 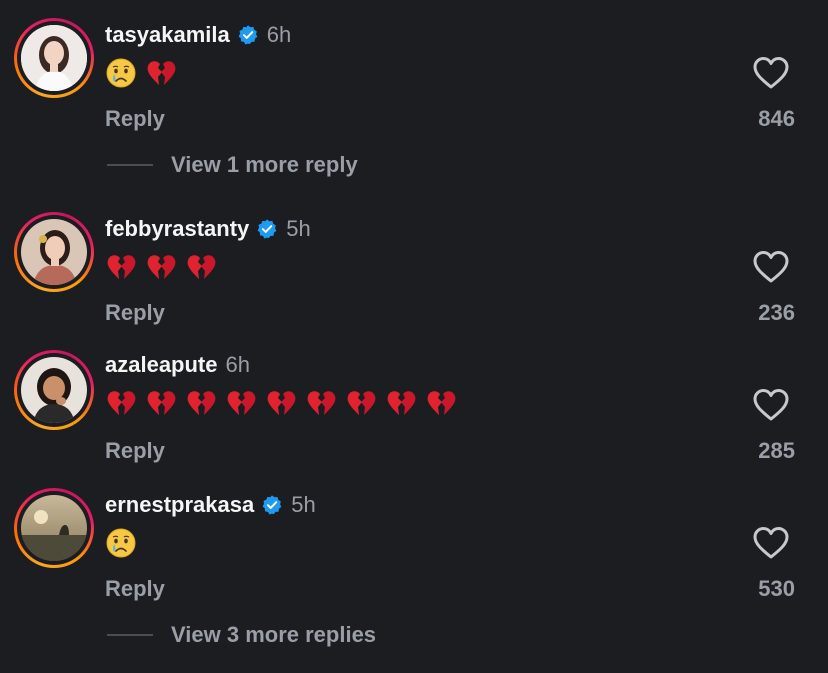 What do you see at coordinates (167, 35) in the screenshot?
I see `username: tasyakamila` at bounding box center [167, 35].